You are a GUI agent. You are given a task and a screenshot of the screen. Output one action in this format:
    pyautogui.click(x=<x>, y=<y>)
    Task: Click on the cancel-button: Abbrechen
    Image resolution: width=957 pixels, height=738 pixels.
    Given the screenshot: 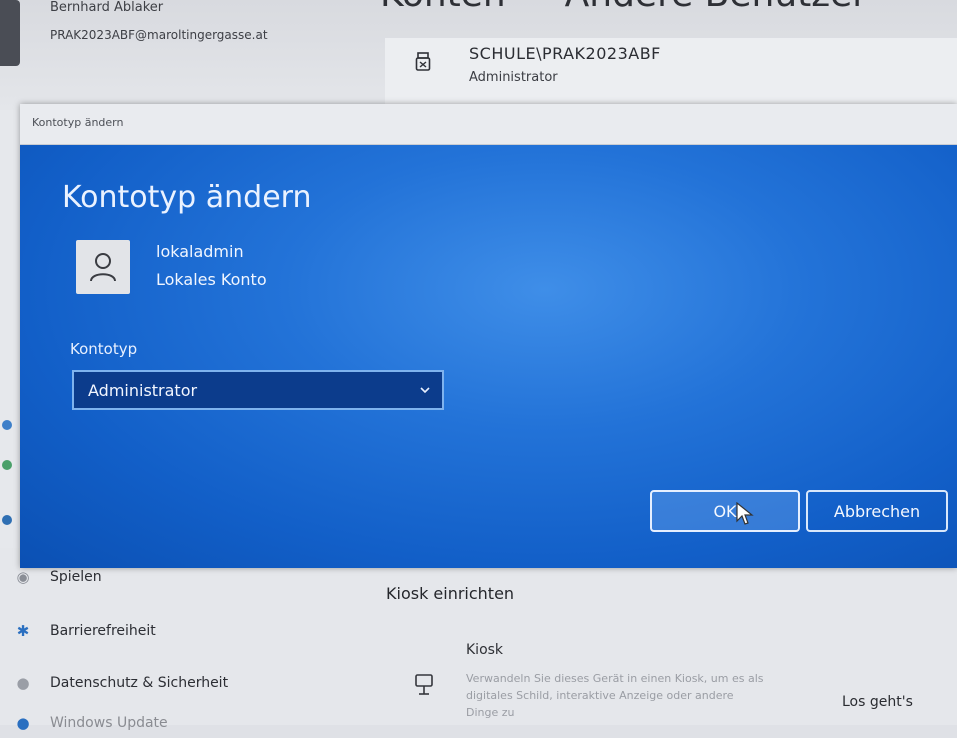 What is the action you would take?
    pyautogui.click(x=877, y=511)
    